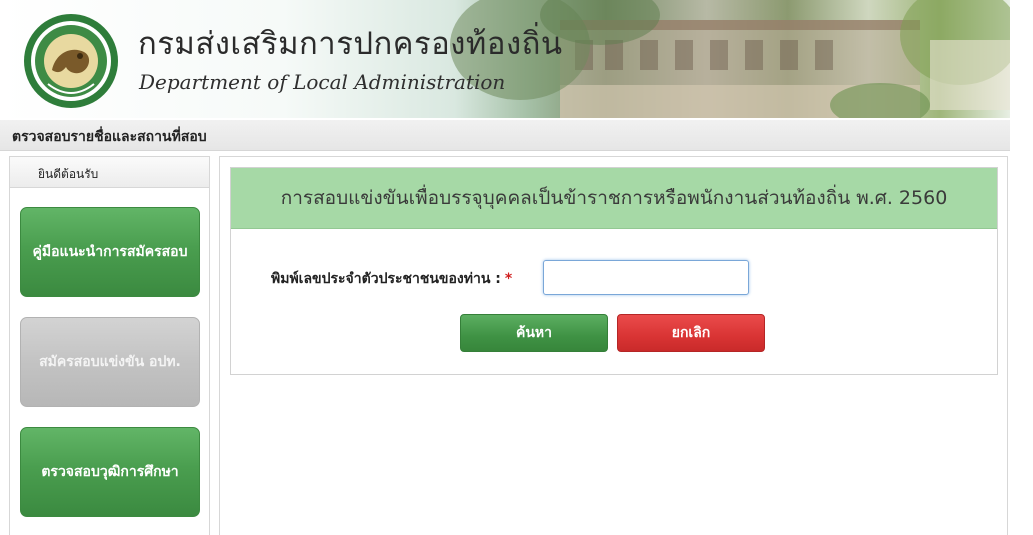 This screenshot has height=535, width=1033. I want to click on search-button-label: ค้นหา, so click(534, 333).